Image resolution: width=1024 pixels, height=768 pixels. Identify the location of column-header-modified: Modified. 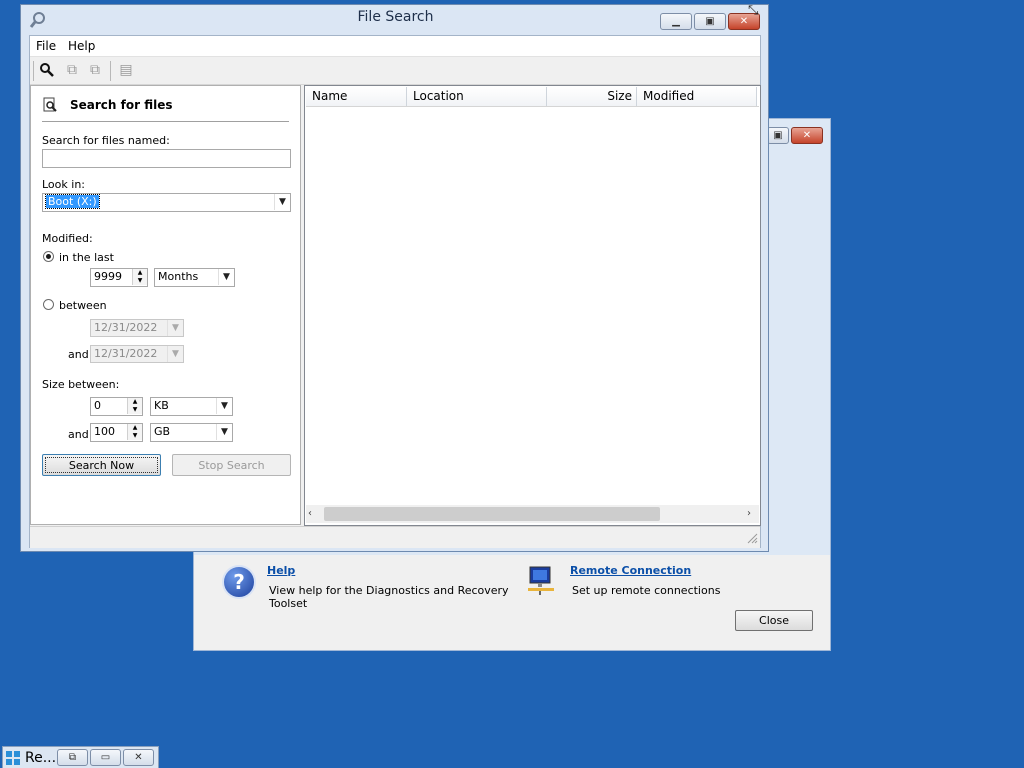
(697, 96).